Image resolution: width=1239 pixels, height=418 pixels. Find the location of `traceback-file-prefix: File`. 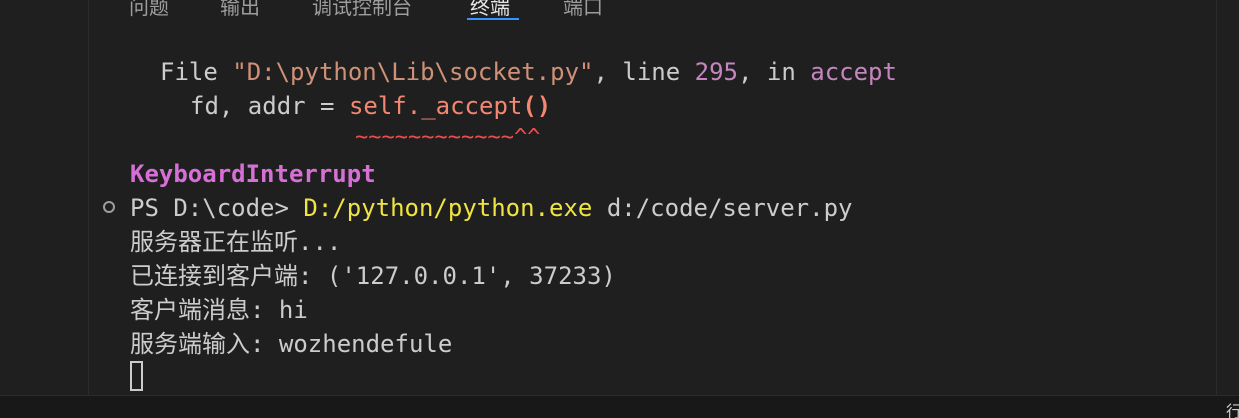

traceback-file-prefix: File is located at coordinates (196, 72).